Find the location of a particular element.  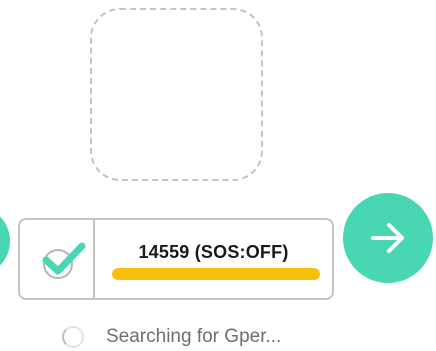

check-area is located at coordinates (57, 259).